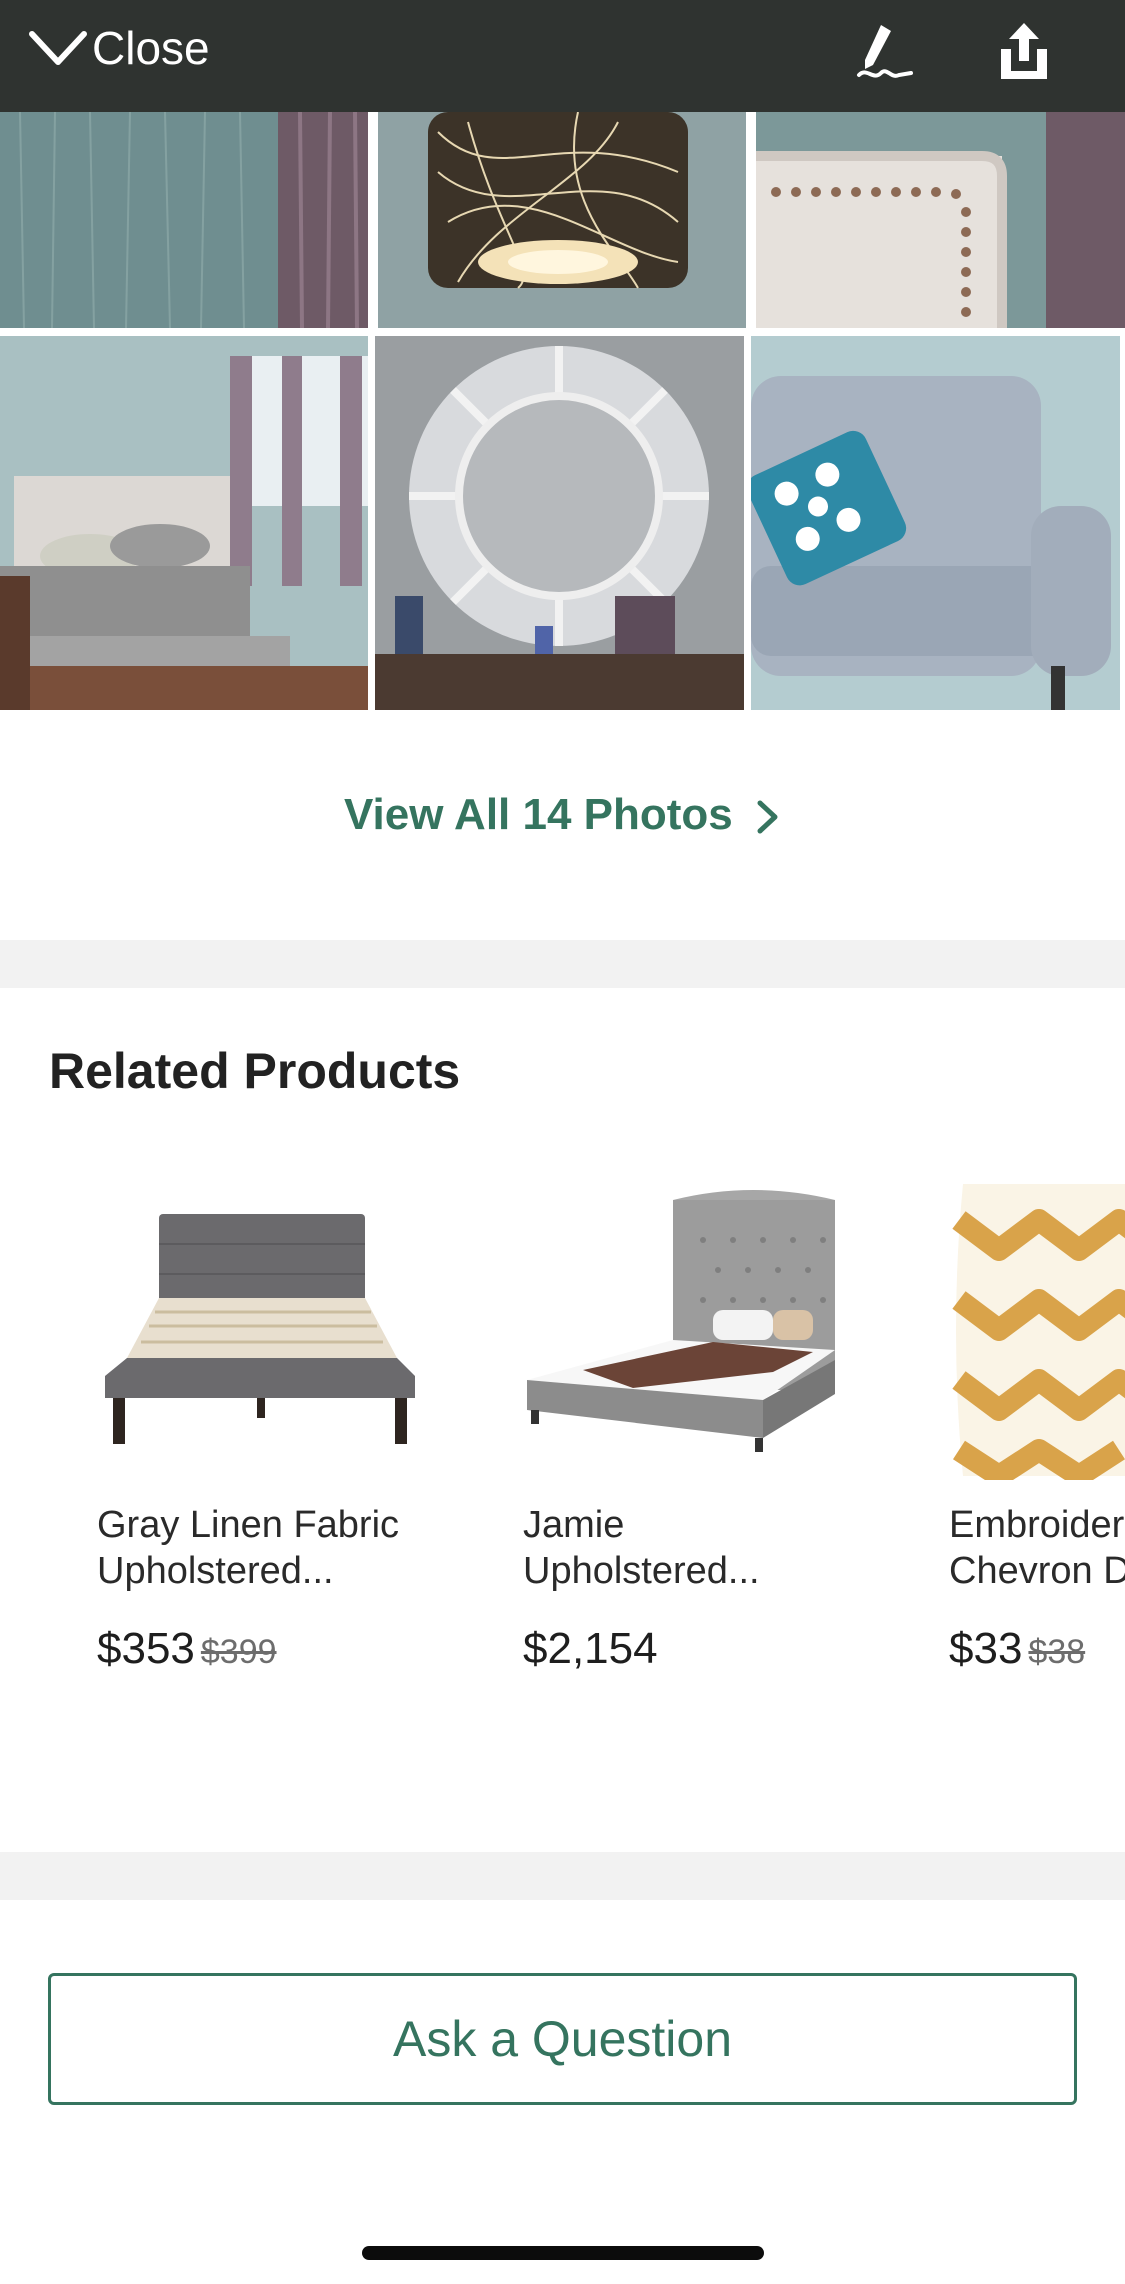 The height and width of the screenshot is (2284, 1125). Describe the element at coordinates (562, 2039) in the screenshot. I see `ask-question-button: Ask a Question` at that location.